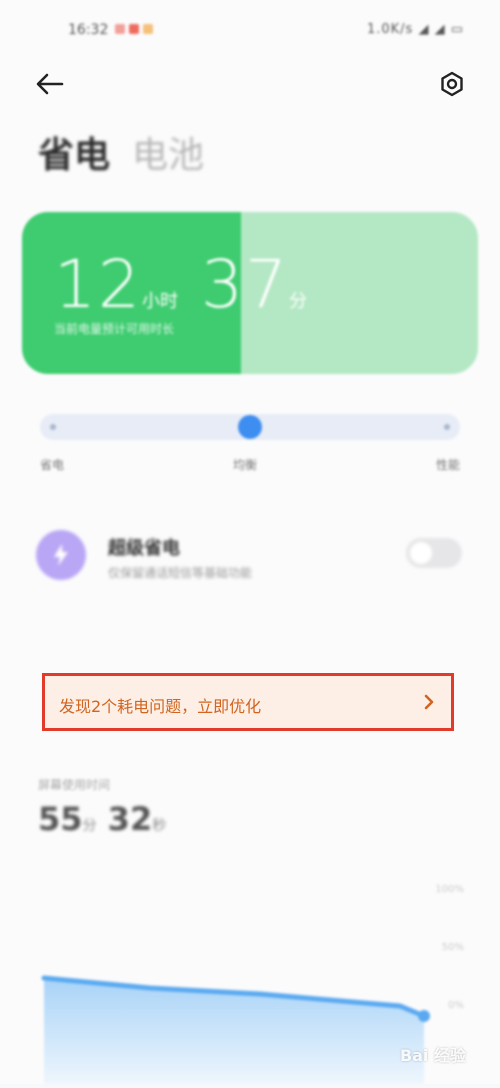 The width and height of the screenshot is (500, 1088). Describe the element at coordinates (251, 556) in the screenshot. I see `ultra-power-saving-row: 超级省电 仅保留通话短信等基础功能` at that location.